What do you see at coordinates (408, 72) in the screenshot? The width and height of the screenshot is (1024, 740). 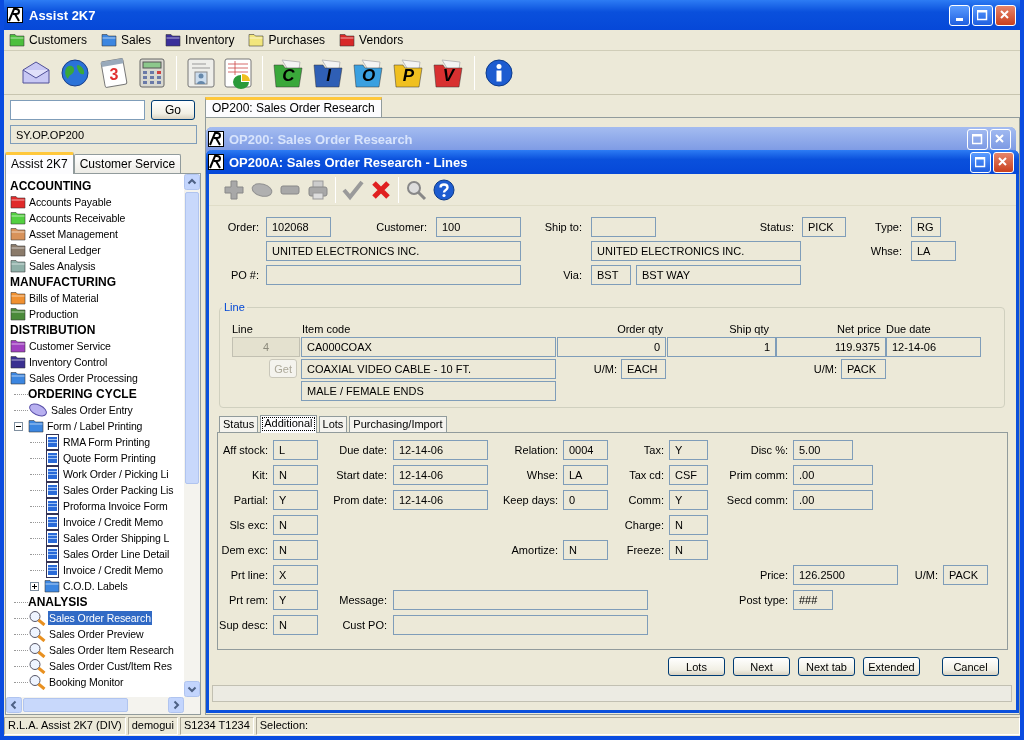 I see `toolbar-button: P` at bounding box center [408, 72].